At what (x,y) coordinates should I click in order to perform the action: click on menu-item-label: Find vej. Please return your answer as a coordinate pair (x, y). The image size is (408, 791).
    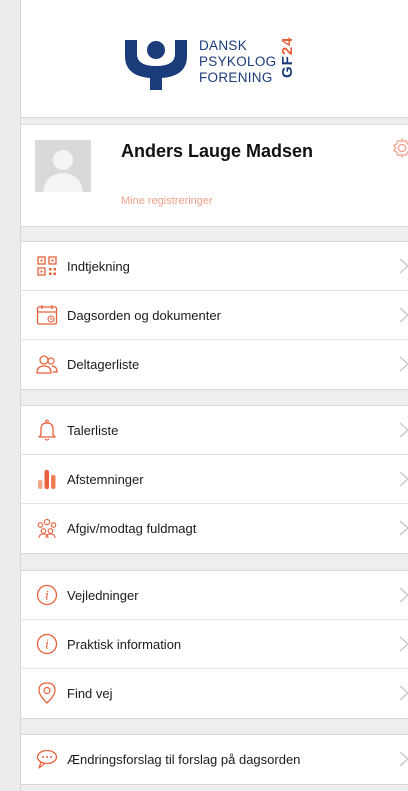
    Looking at the image, I should click on (90, 693).